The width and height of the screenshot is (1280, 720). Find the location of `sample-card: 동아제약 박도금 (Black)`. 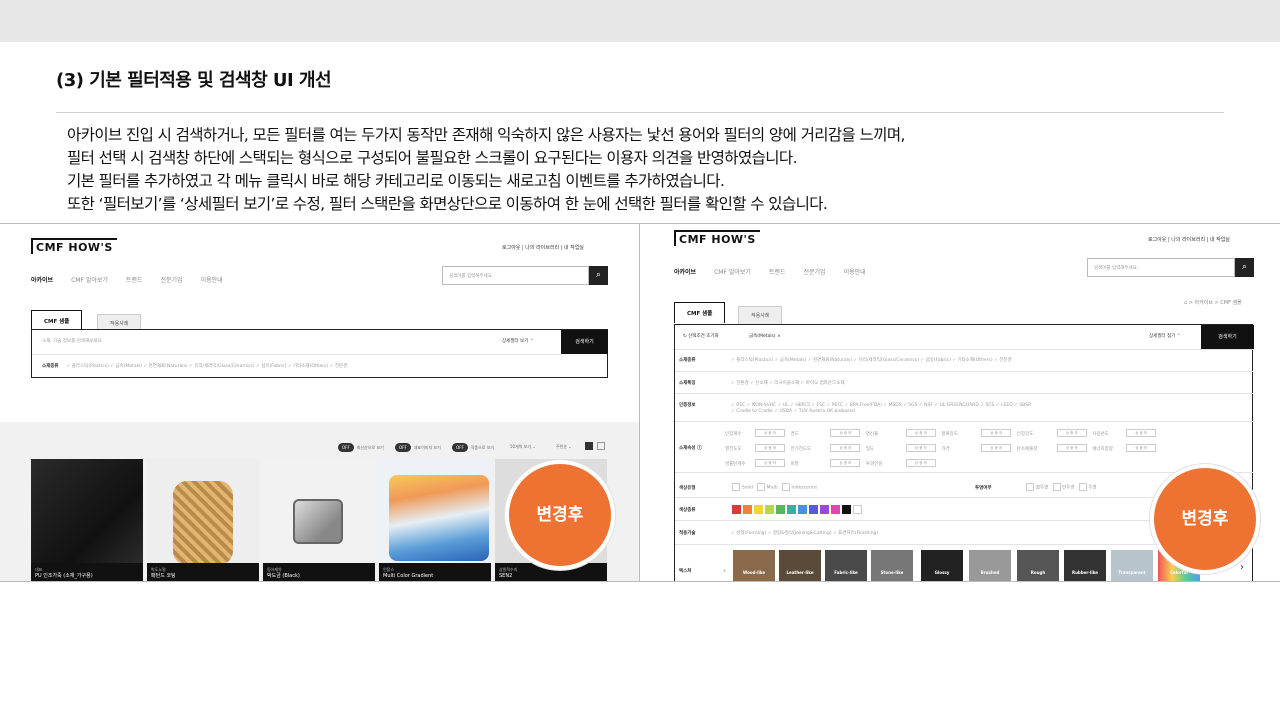

sample-card: 동아제약 박도금 (Black) is located at coordinates (319, 520).